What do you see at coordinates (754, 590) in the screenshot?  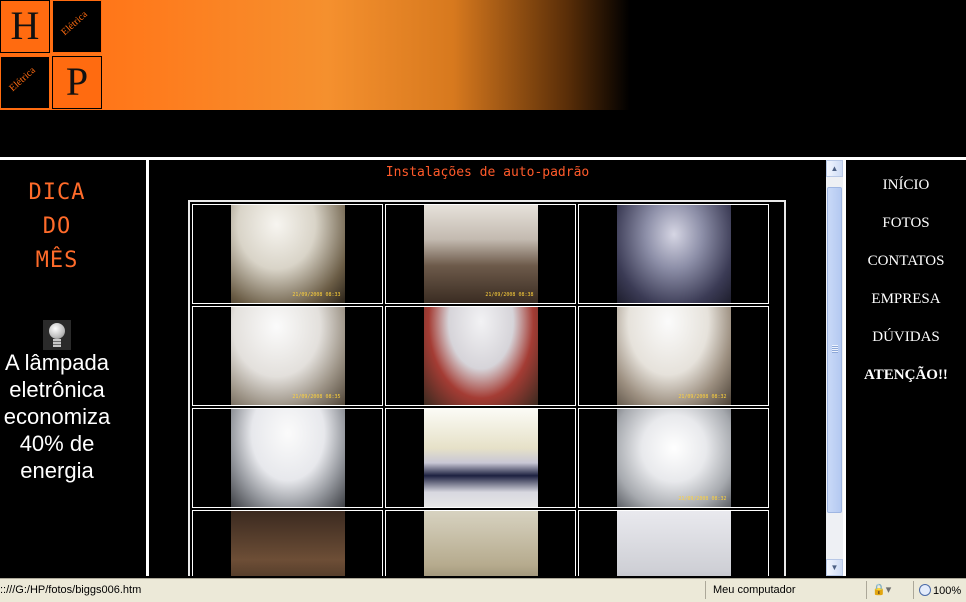 I see `status-zone: Meu computador` at bounding box center [754, 590].